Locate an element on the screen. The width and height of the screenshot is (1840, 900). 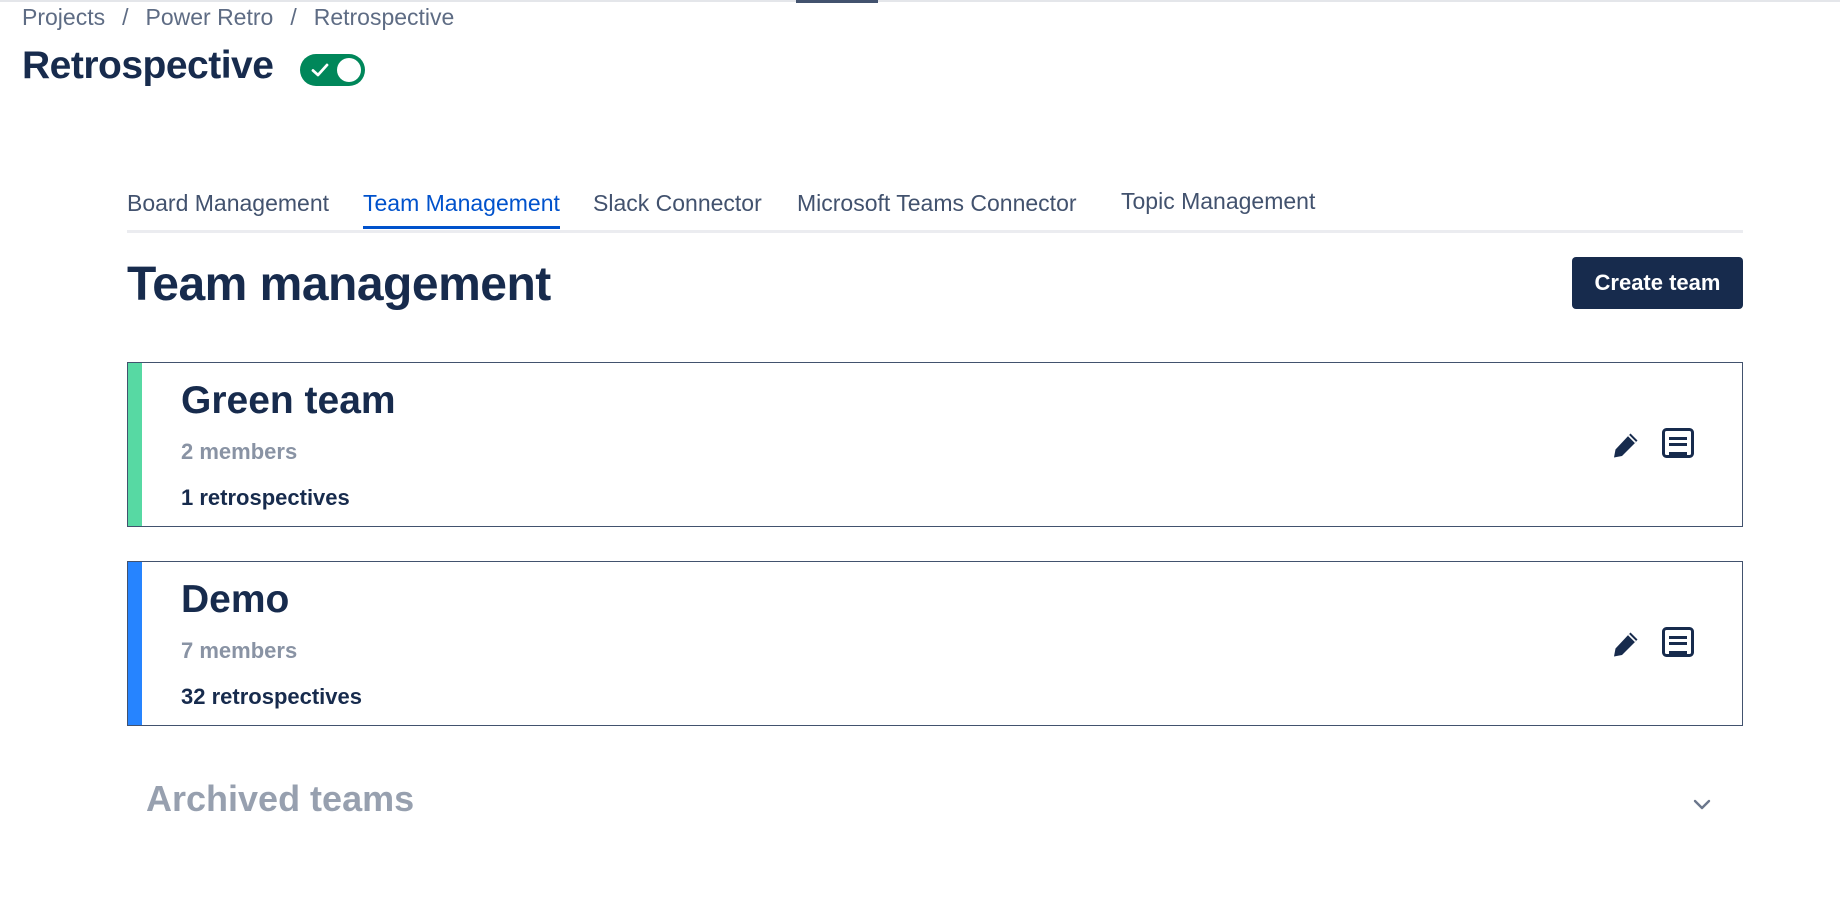
team-members-count: 2 members is located at coordinates (239, 451).